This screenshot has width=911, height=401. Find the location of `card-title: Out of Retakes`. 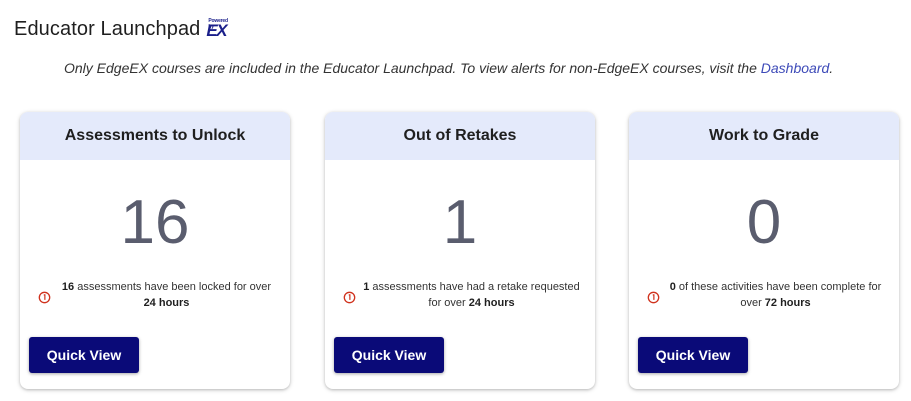

card-title: Out of Retakes is located at coordinates (460, 136).